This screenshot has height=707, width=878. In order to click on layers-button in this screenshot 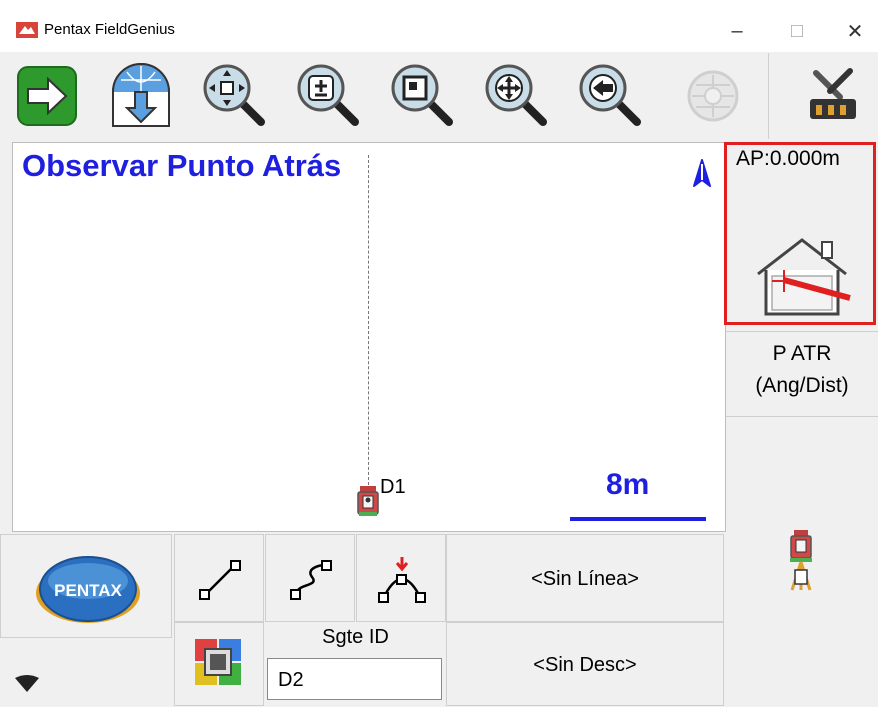, I will do `click(219, 664)`.